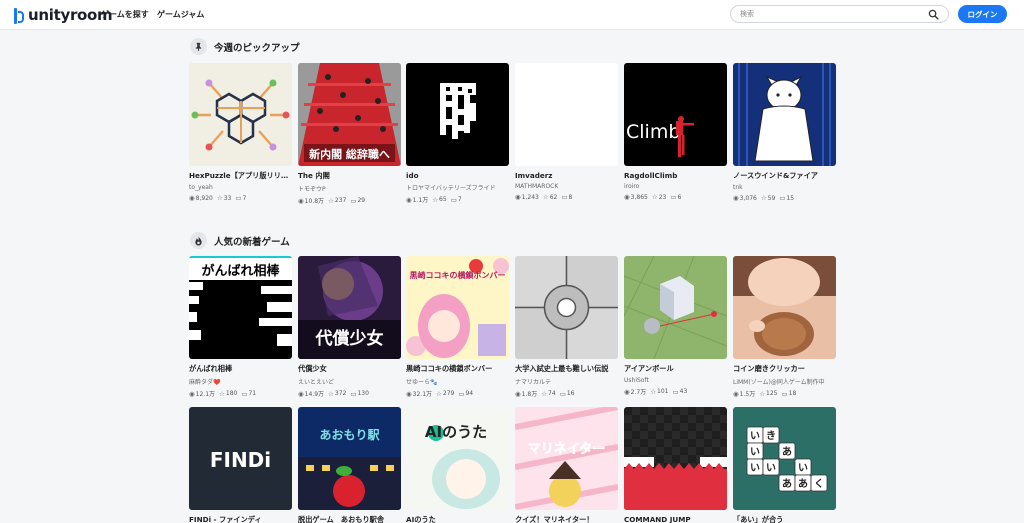  I want to click on section-label: 今週のピックアップ, so click(257, 48).